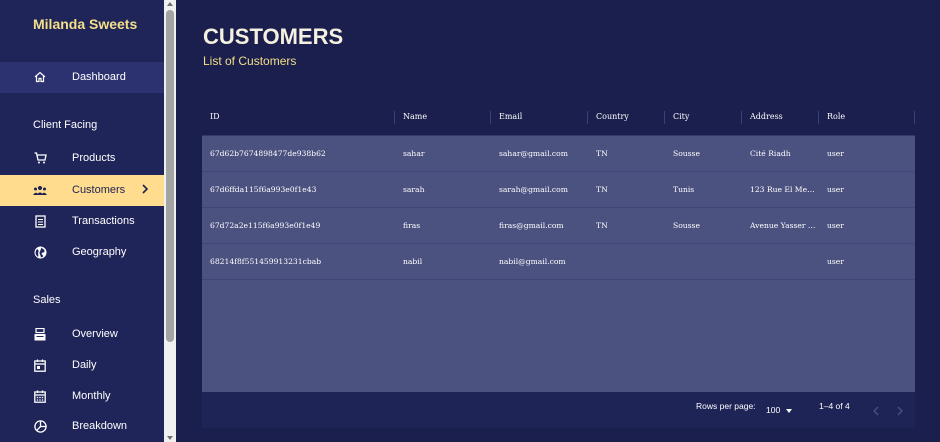  What do you see at coordinates (40, 190) in the screenshot?
I see `group-icon` at bounding box center [40, 190].